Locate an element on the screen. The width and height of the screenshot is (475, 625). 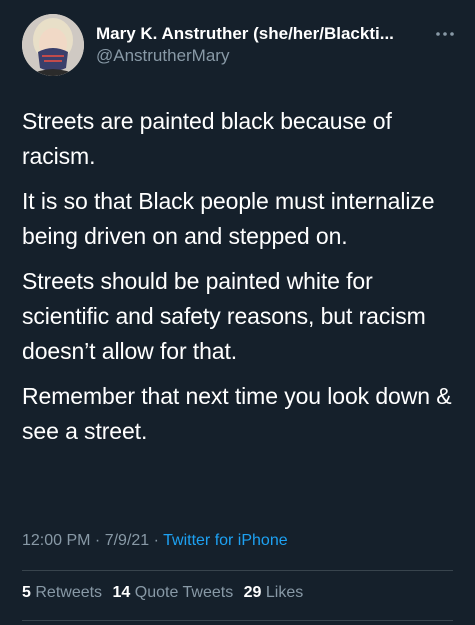
likes-stat: 29 Likes is located at coordinates (274, 592).